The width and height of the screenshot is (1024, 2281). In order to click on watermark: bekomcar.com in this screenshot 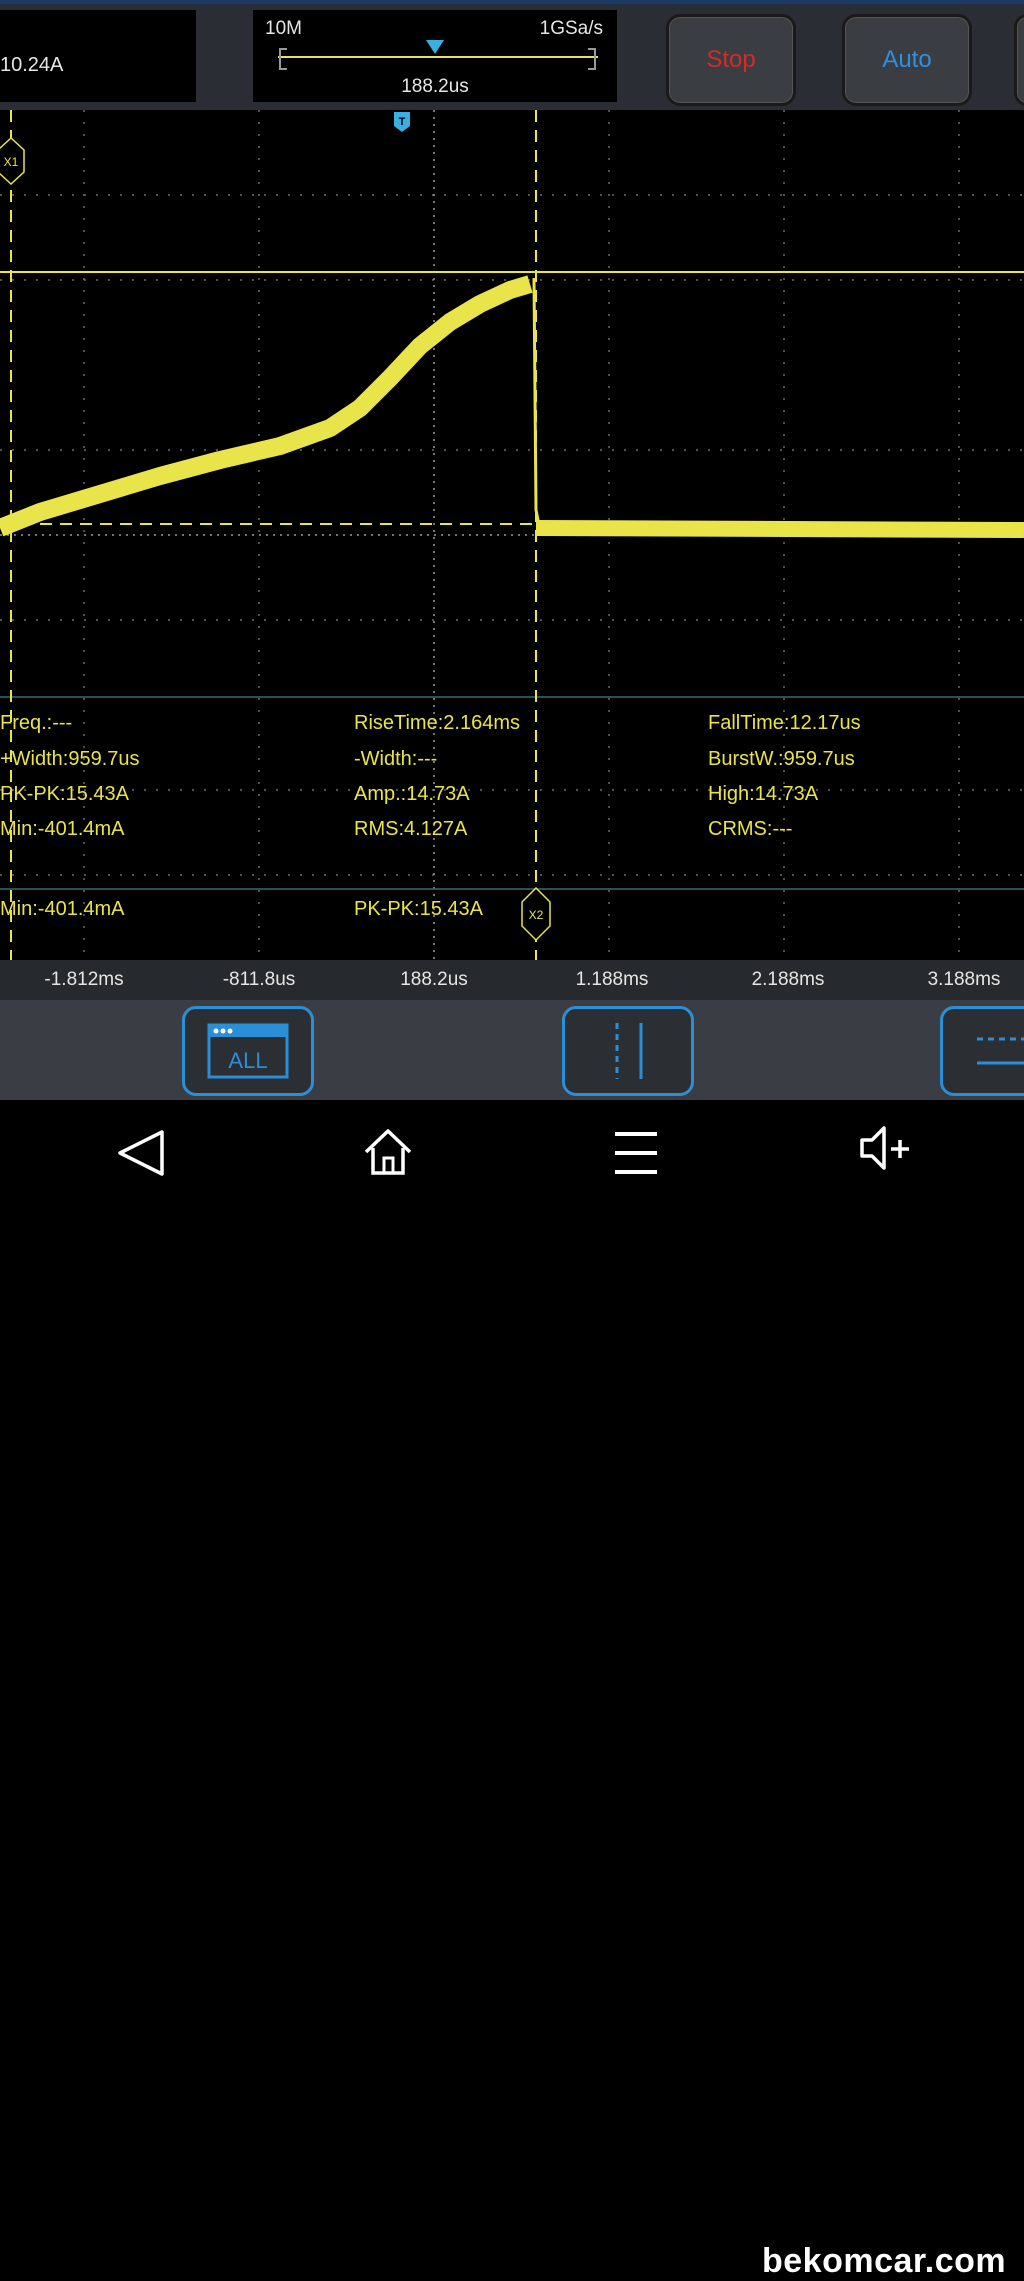, I will do `click(884, 2261)`.